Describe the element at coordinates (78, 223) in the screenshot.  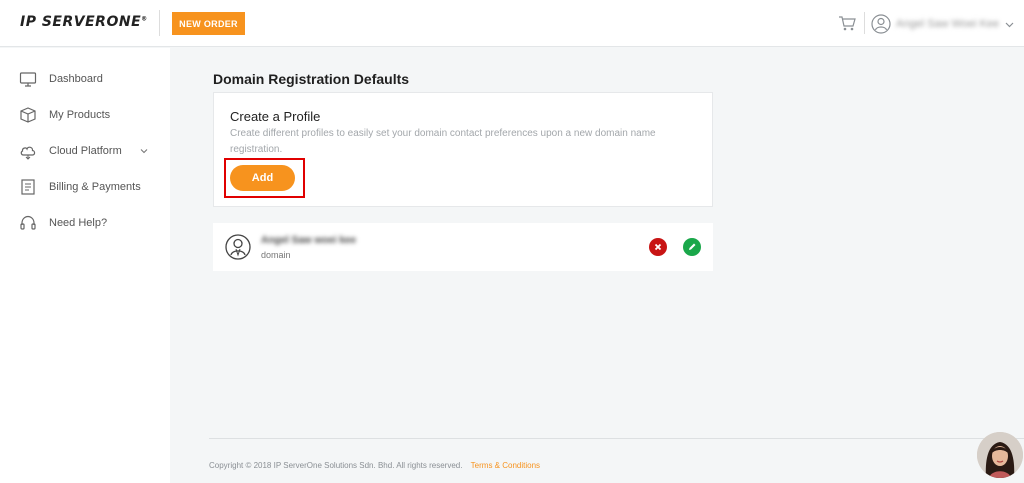
I see `sidebar-item-label: Need Help?` at that location.